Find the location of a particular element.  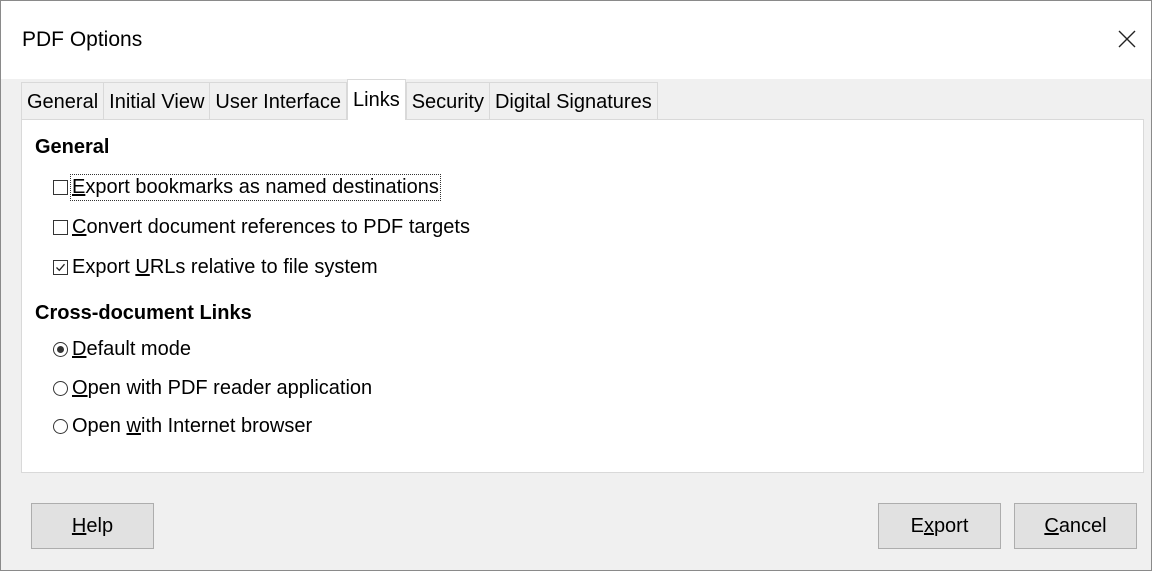

cancel-button: Cancel is located at coordinates (1075, 526).